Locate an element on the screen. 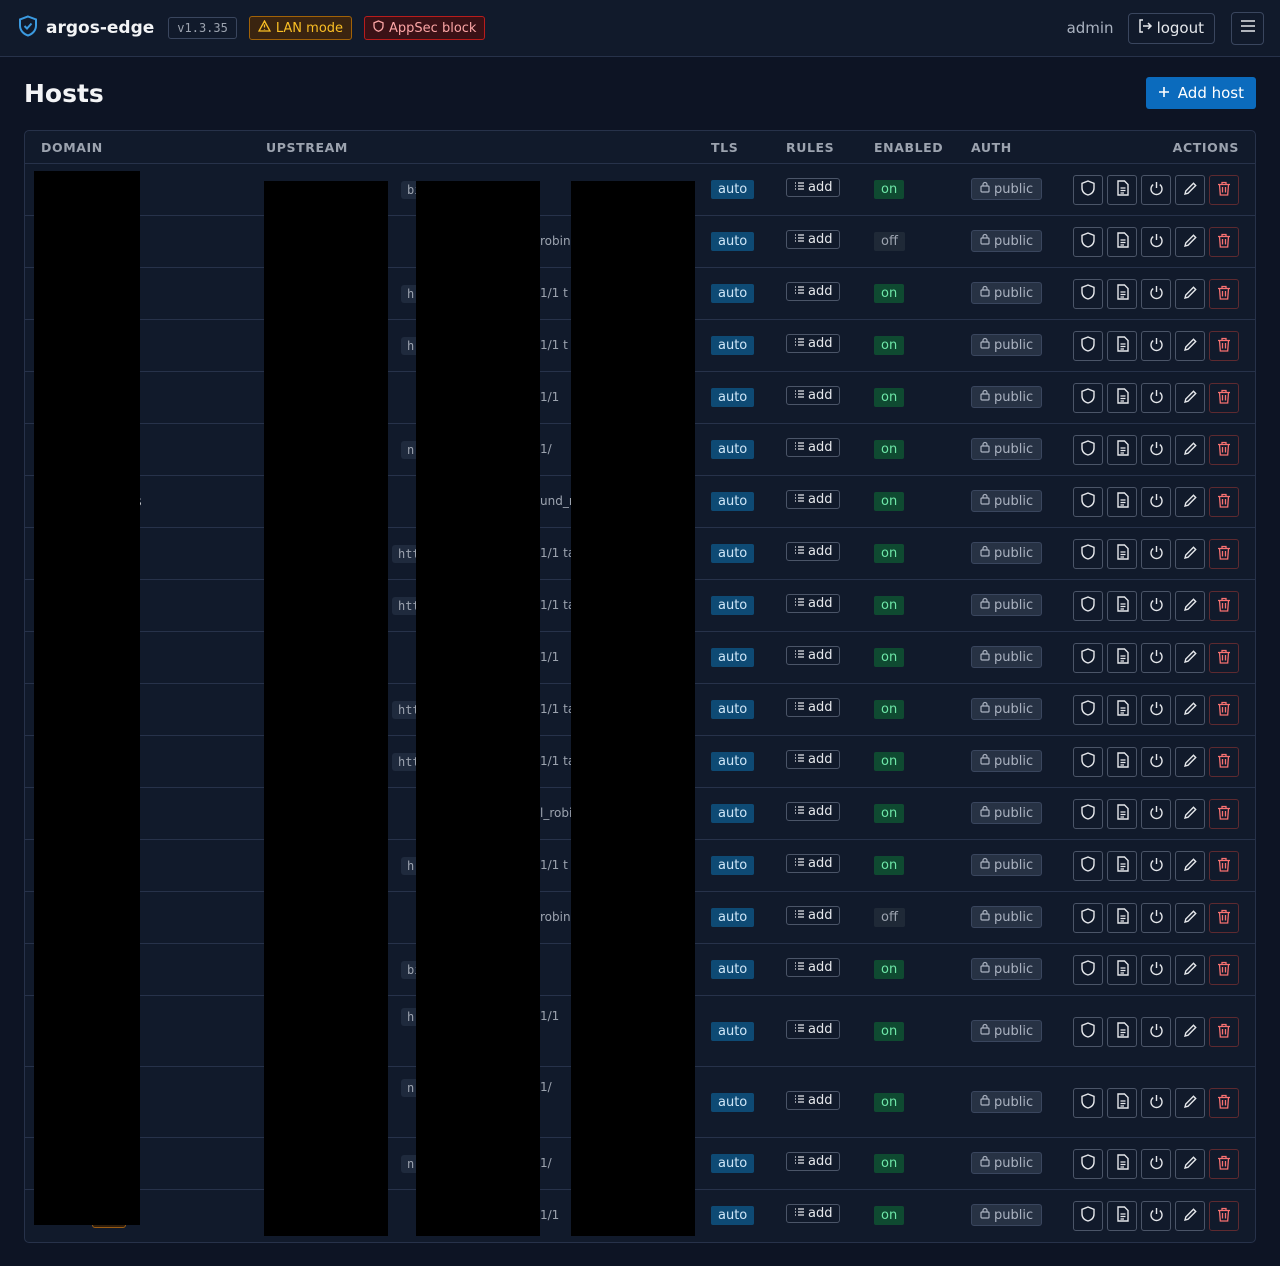 Image resolution: width=1280 pixels, height=1266 pixels. column-upstream: UPSTREAM is located at coordinates (307, 147).